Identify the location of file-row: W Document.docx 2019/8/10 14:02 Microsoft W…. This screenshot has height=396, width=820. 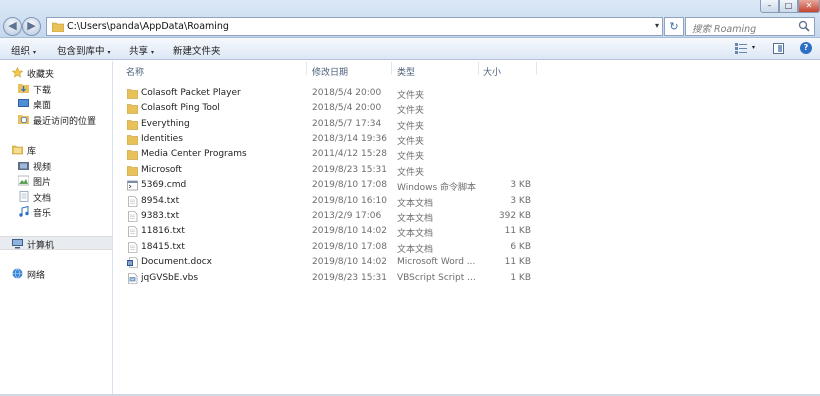
(334, 262).